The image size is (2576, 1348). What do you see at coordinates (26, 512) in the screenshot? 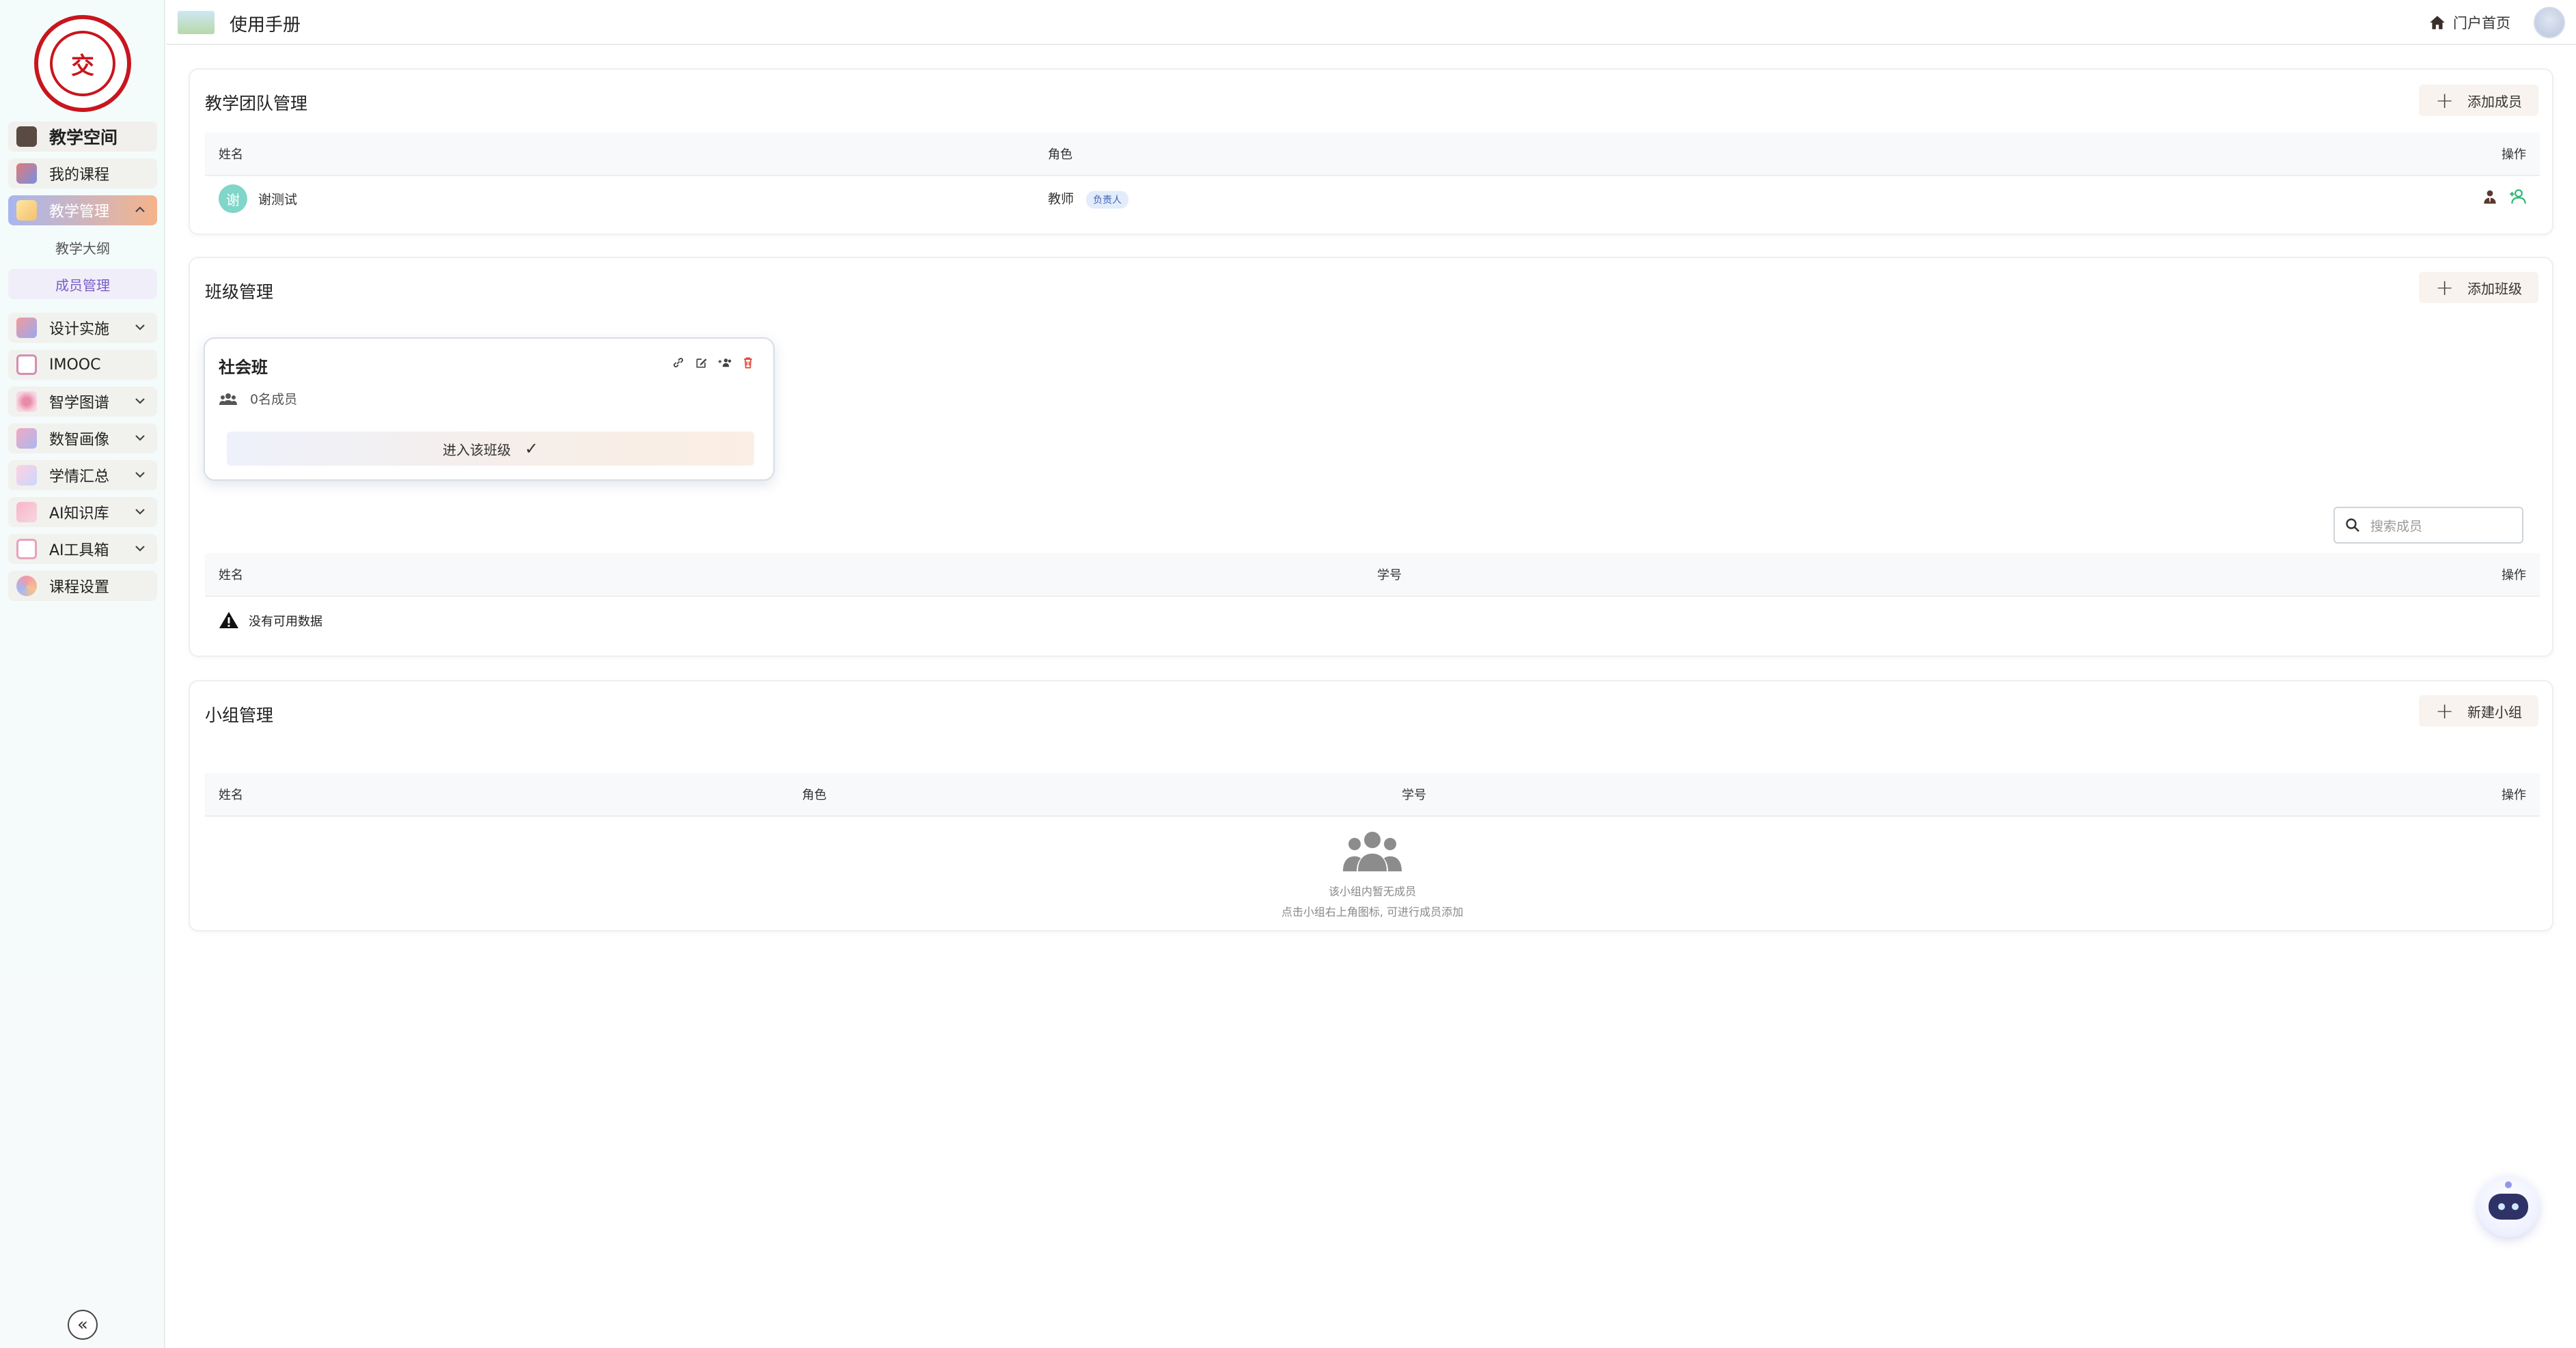
I see `knowledge-icon` at bounding box center [26, 512].